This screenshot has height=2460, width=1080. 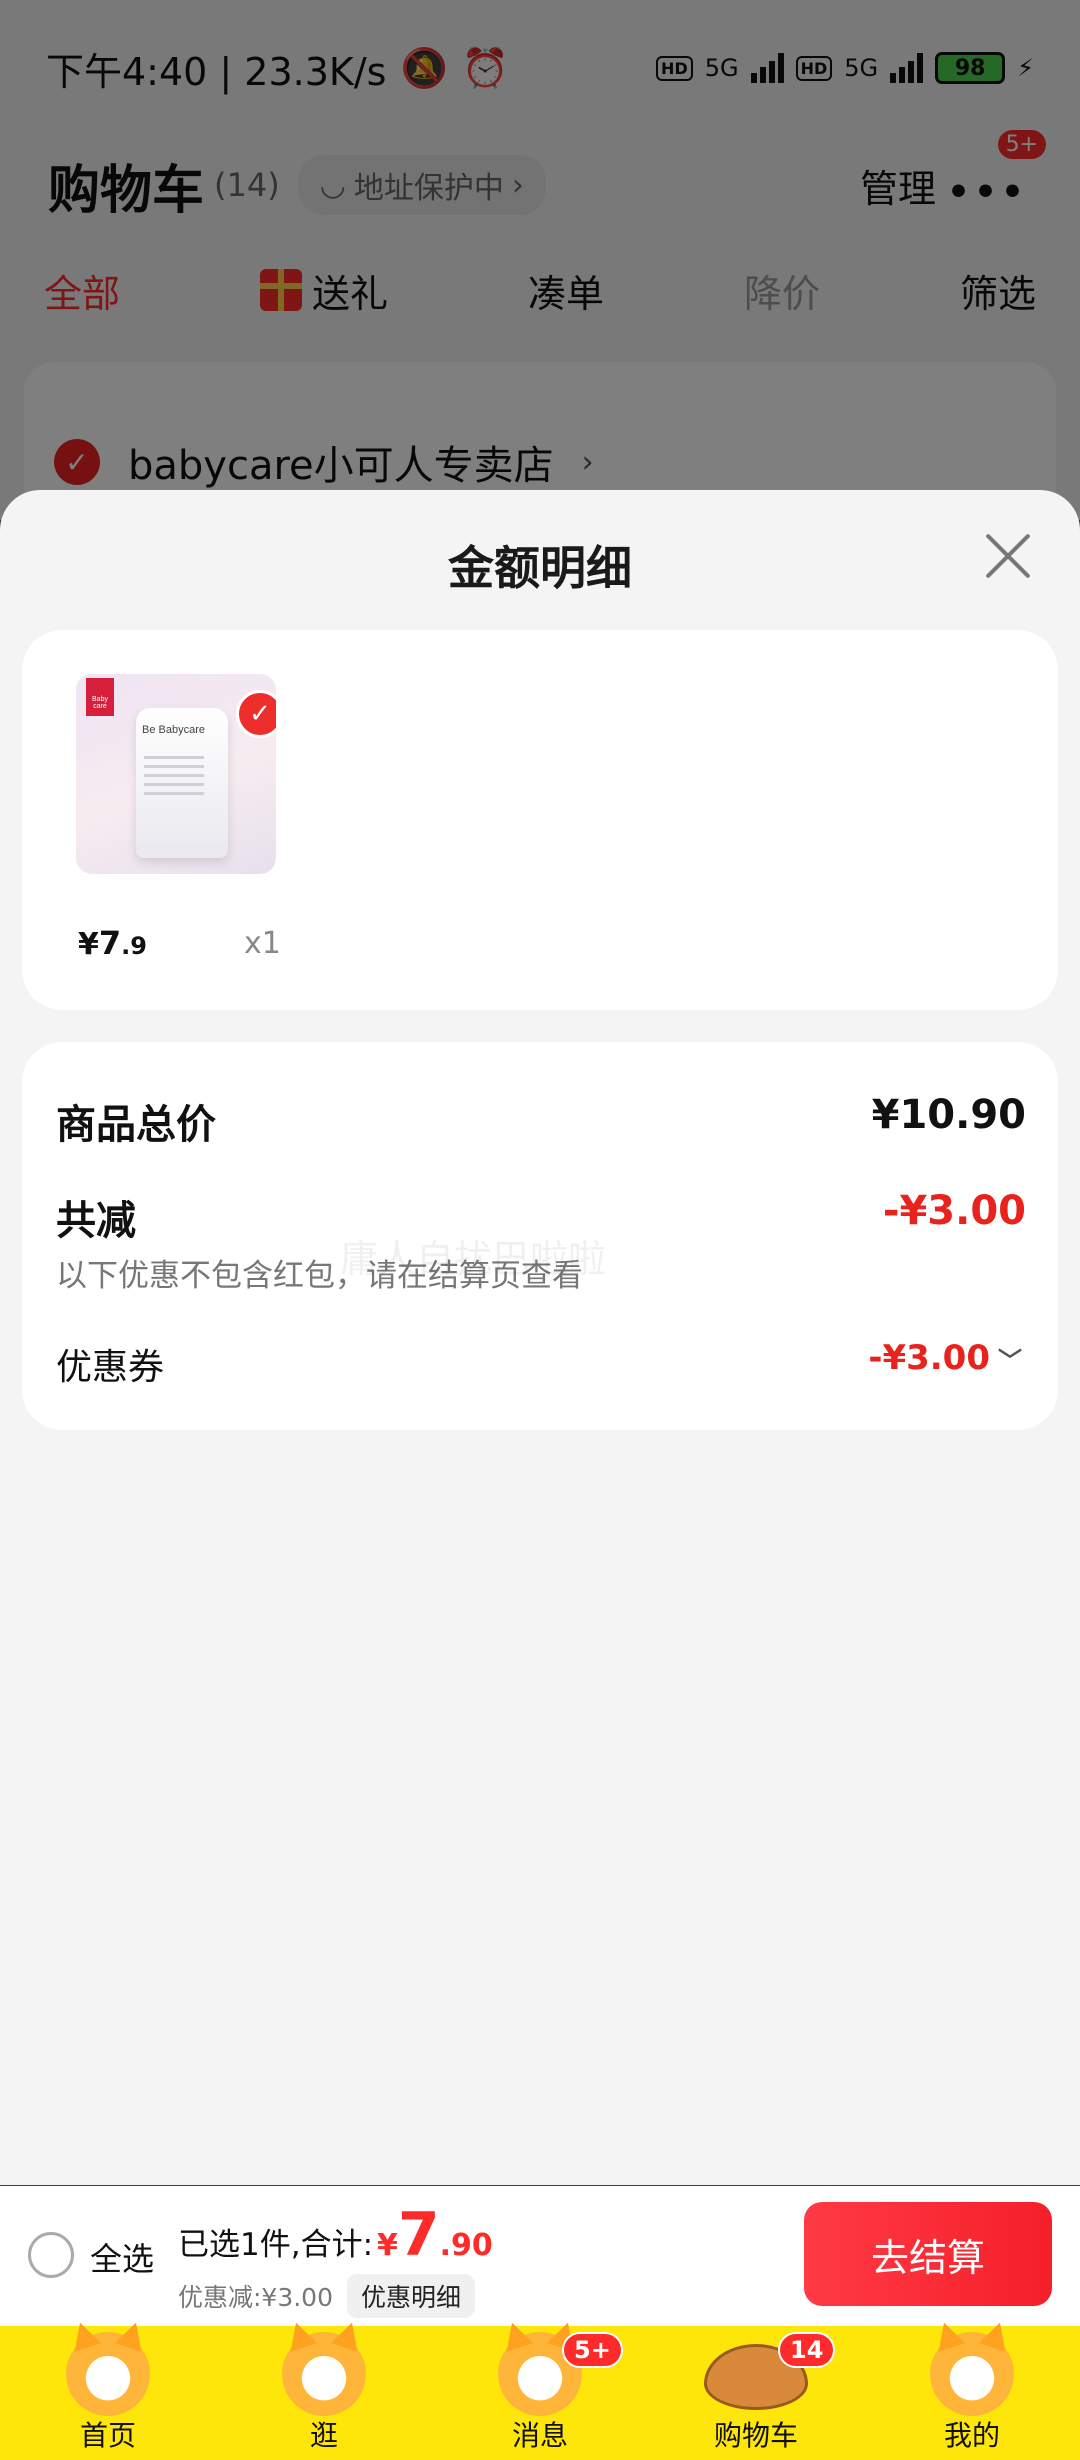 I want to click on nav-label: 逛, so click(x=323, y=2435).